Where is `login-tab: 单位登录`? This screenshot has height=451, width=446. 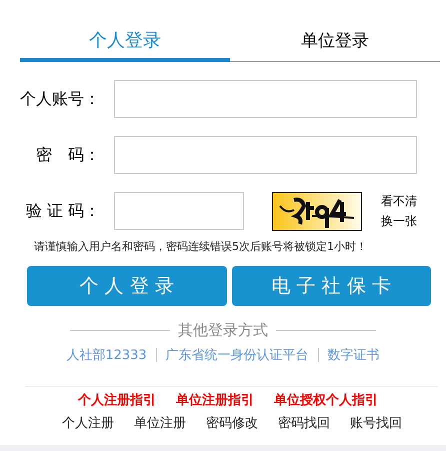 login-tab: 单位登录 is located at coordinates (335, 41).